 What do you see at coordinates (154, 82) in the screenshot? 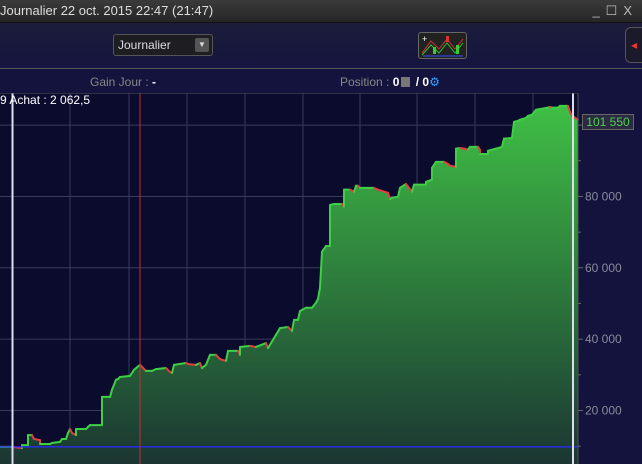
I see `gain-value: -` at bounding box center [154, 82].